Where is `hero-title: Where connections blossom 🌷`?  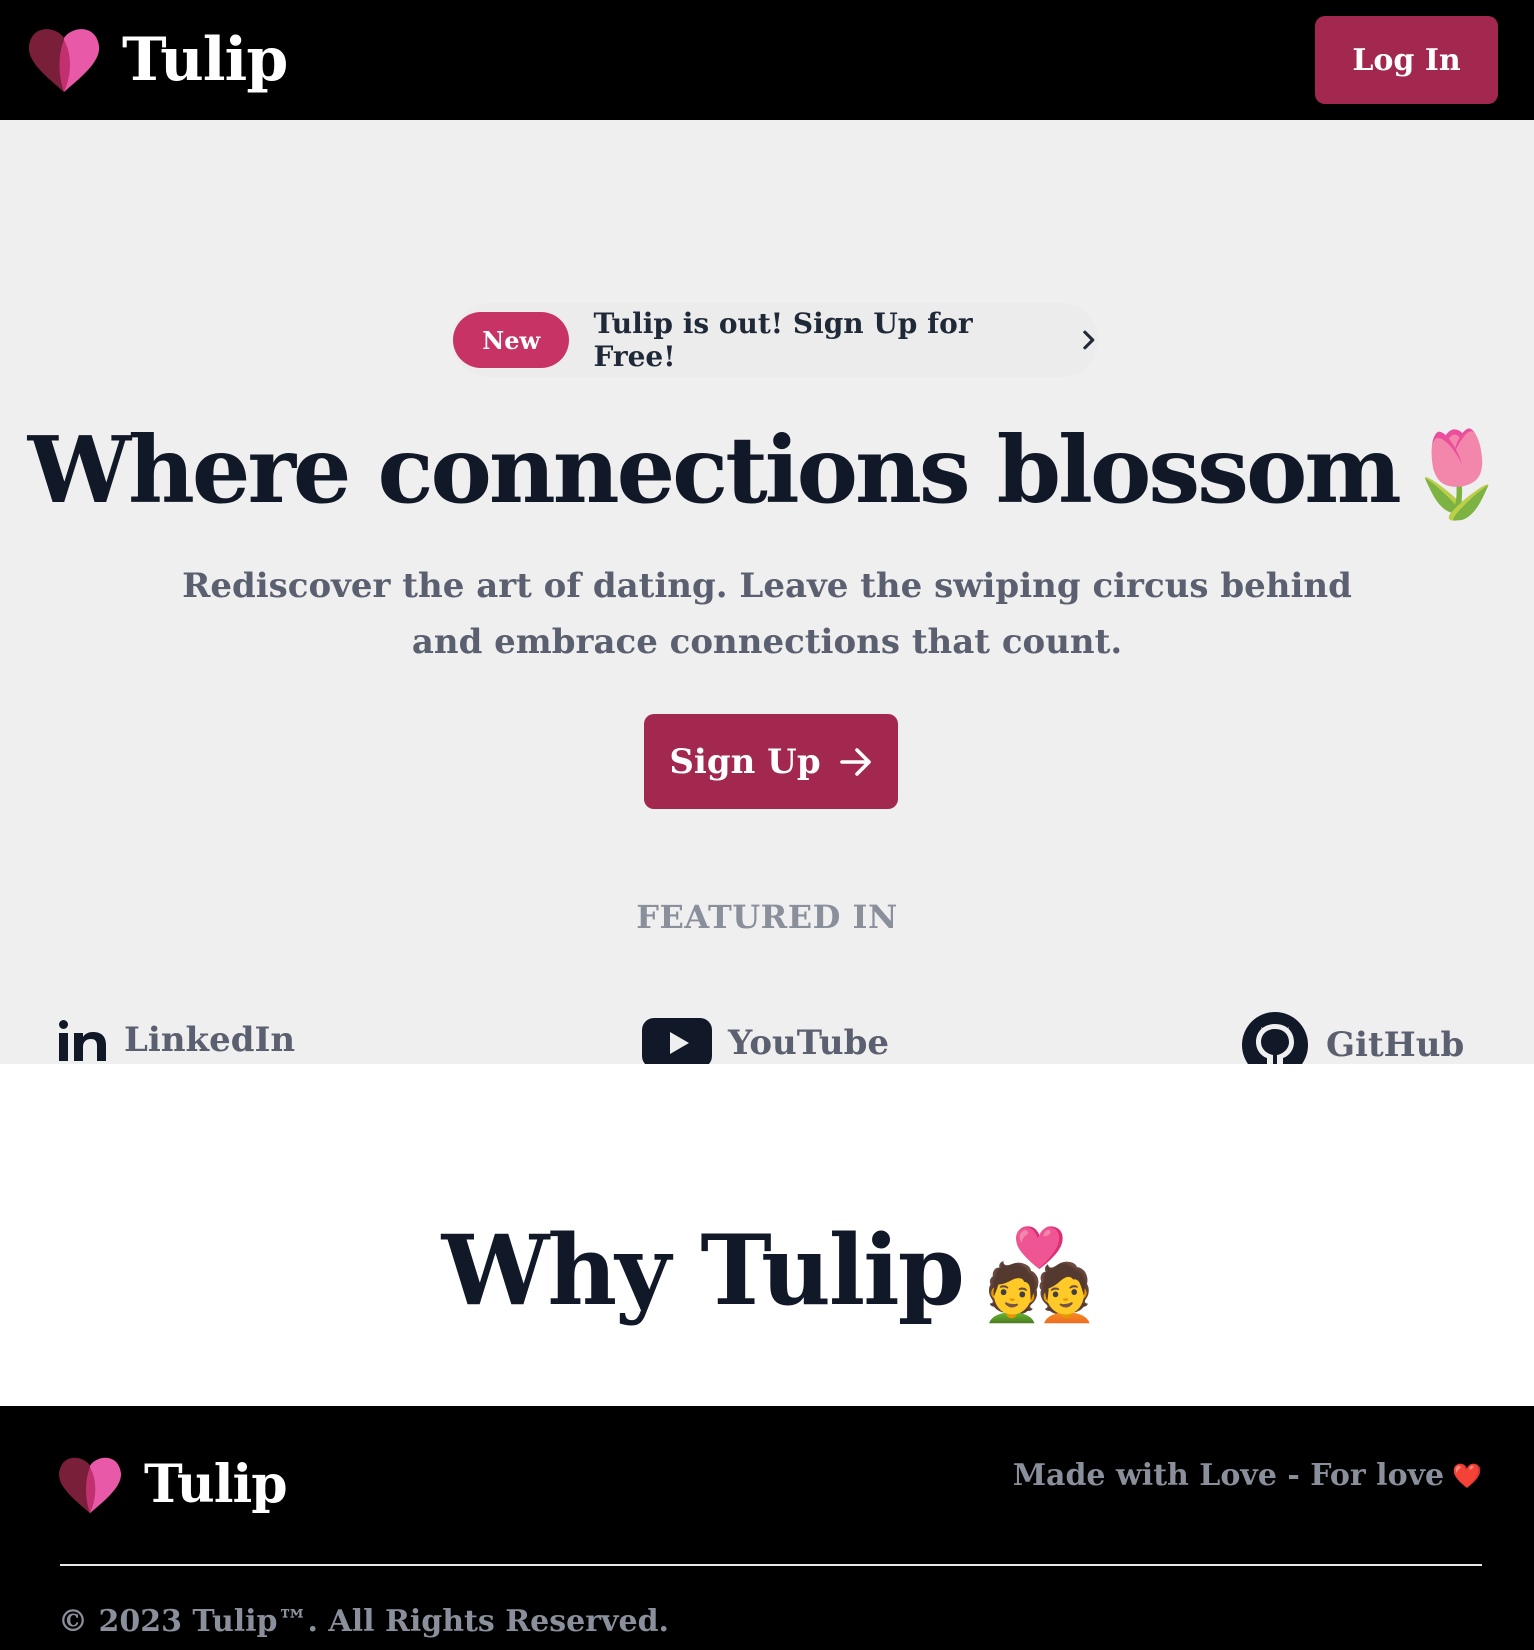 hero-title: Where connections blossom 🌷 is located at coordinates (767, 470).